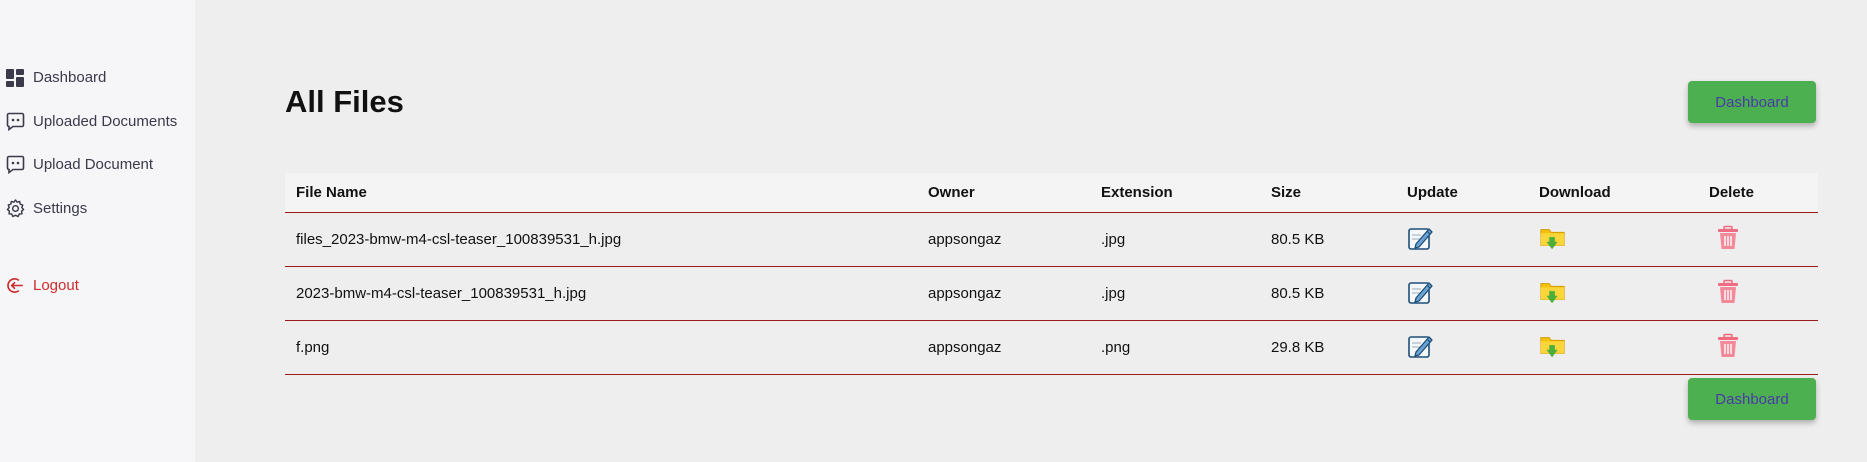 This screenshot has height=462, width=1867. What do you see at coordinates (951, 192) in the screenshot?
I see `column-header-owner: Owner` at bounding box center [951, 192].